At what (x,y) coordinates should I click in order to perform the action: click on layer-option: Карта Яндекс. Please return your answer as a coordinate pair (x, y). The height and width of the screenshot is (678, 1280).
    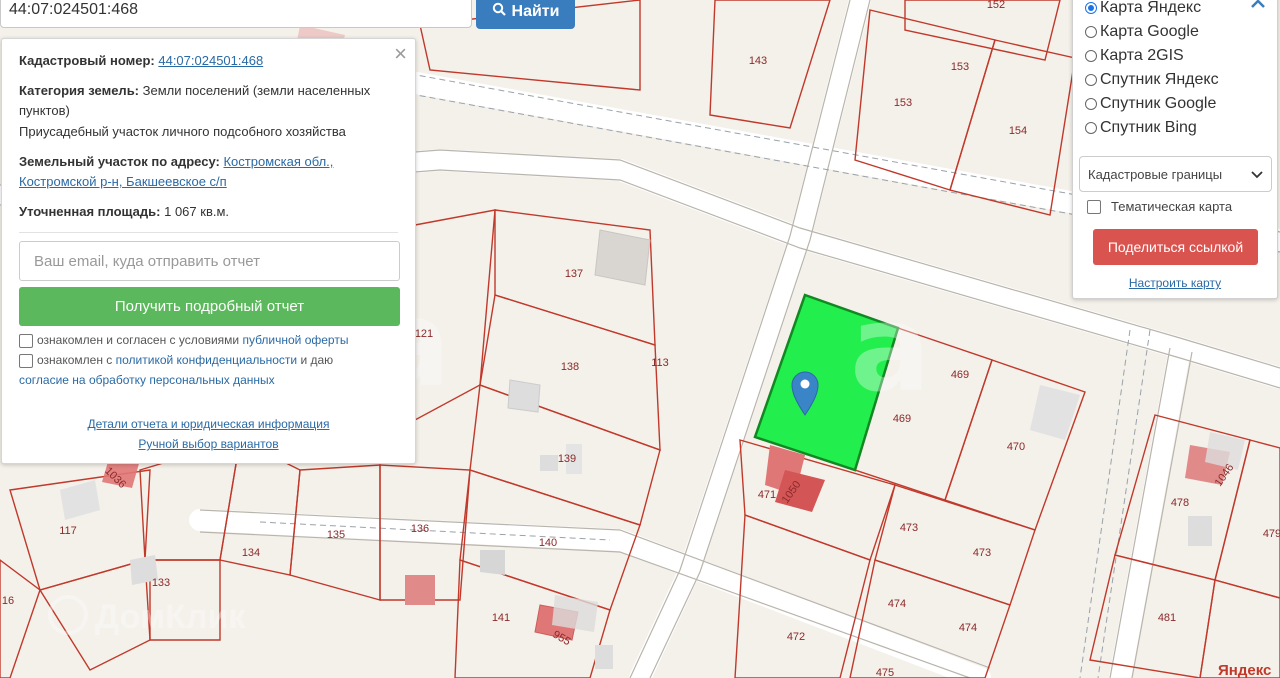
    Looking at the image, I should click on (1143, 8).